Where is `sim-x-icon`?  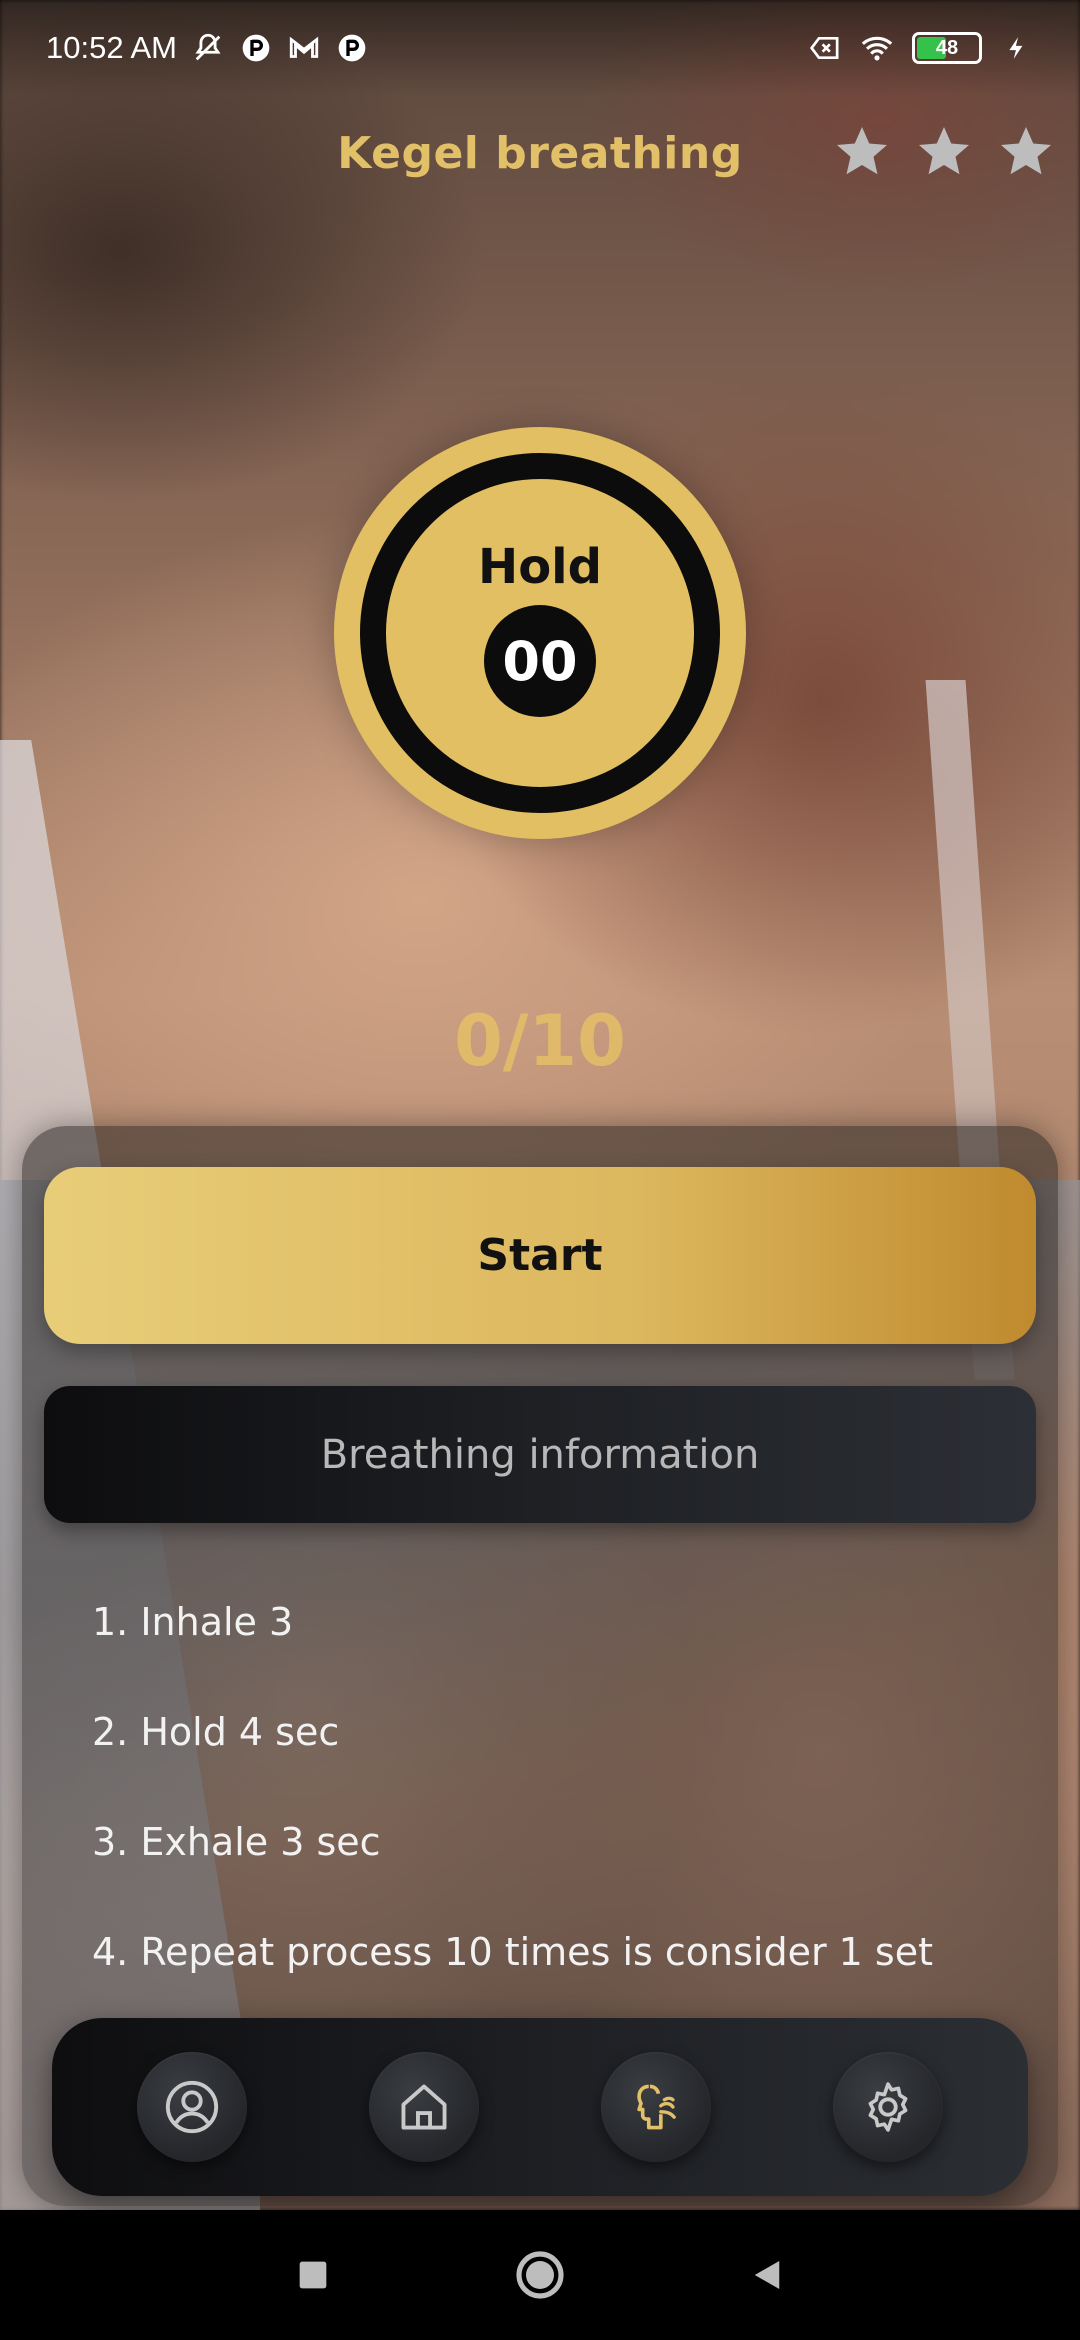 sim-x-icon is located at coordinates (825, 48).